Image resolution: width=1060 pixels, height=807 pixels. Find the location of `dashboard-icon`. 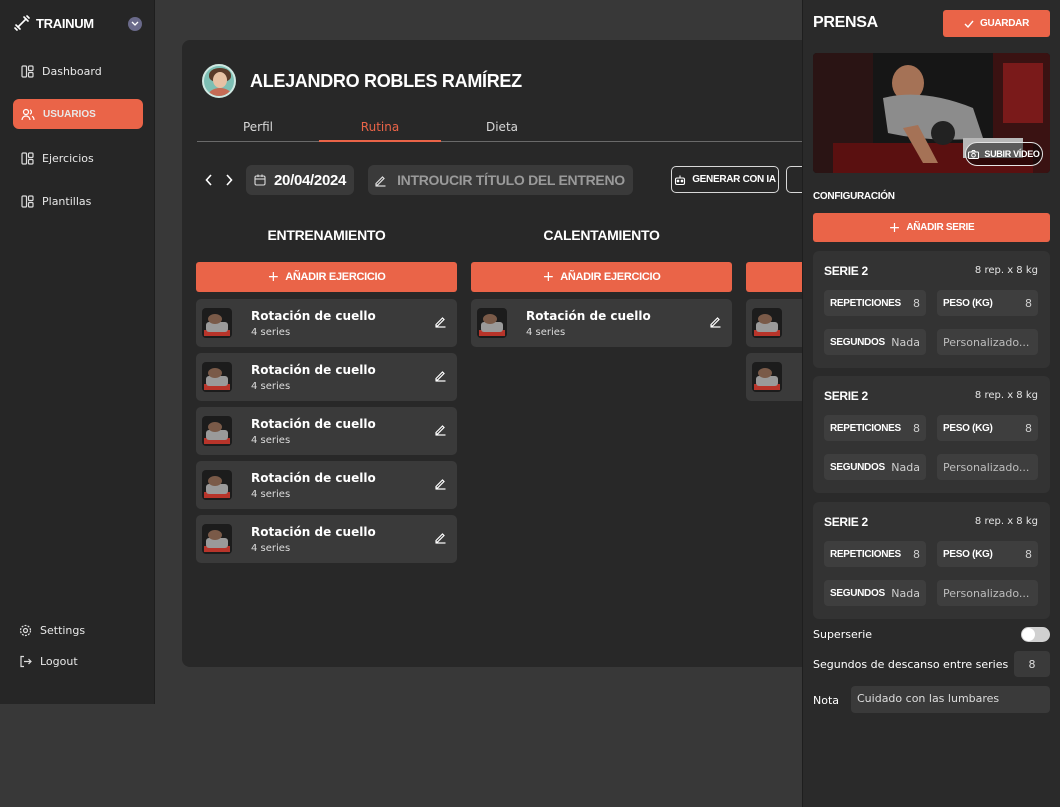

dashboard-icon is located at coordinates (27, 71).